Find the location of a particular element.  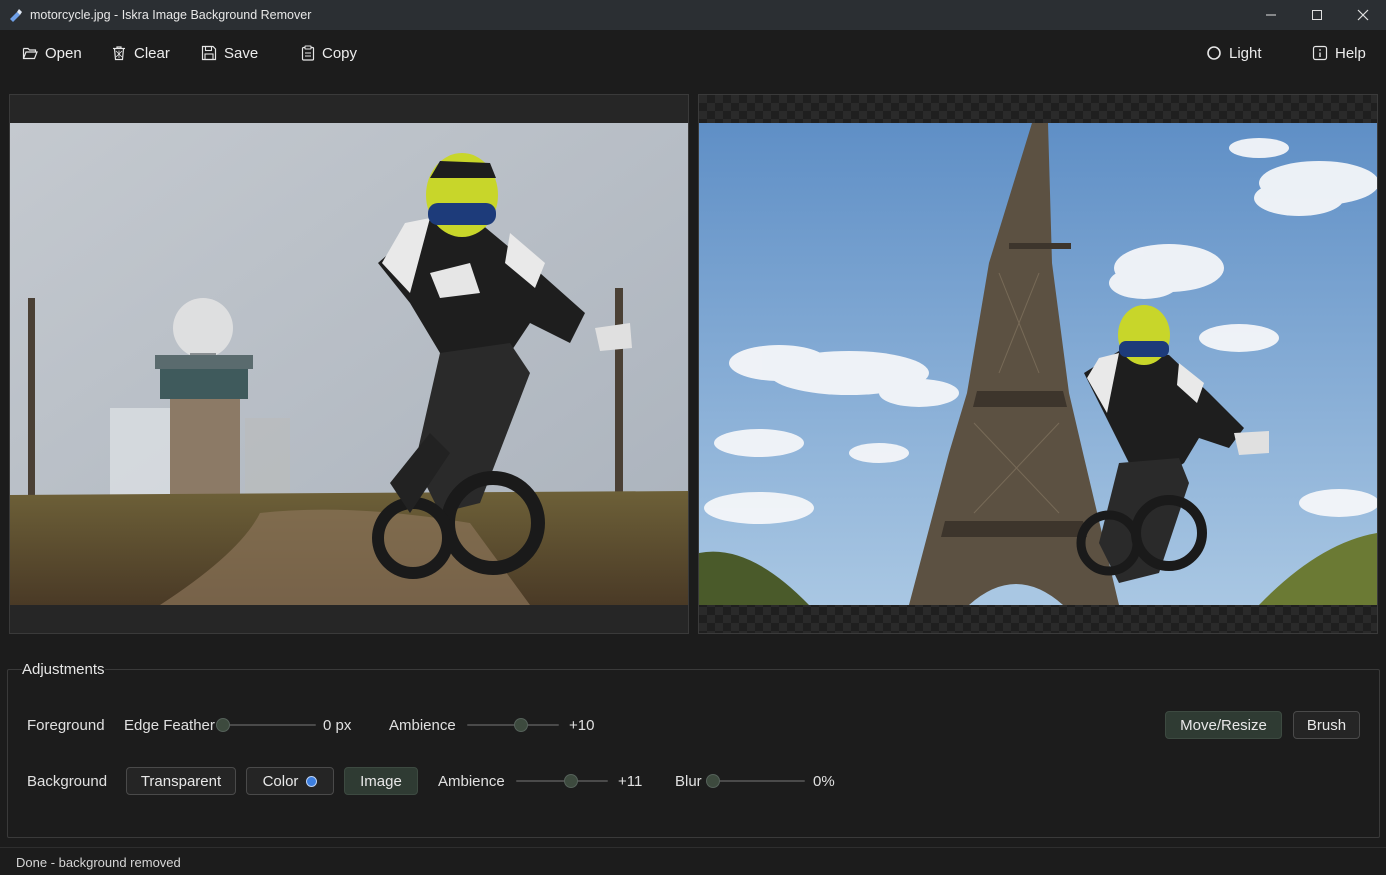

adjustments-title: Adjustments is located at coordinates (63, 669).